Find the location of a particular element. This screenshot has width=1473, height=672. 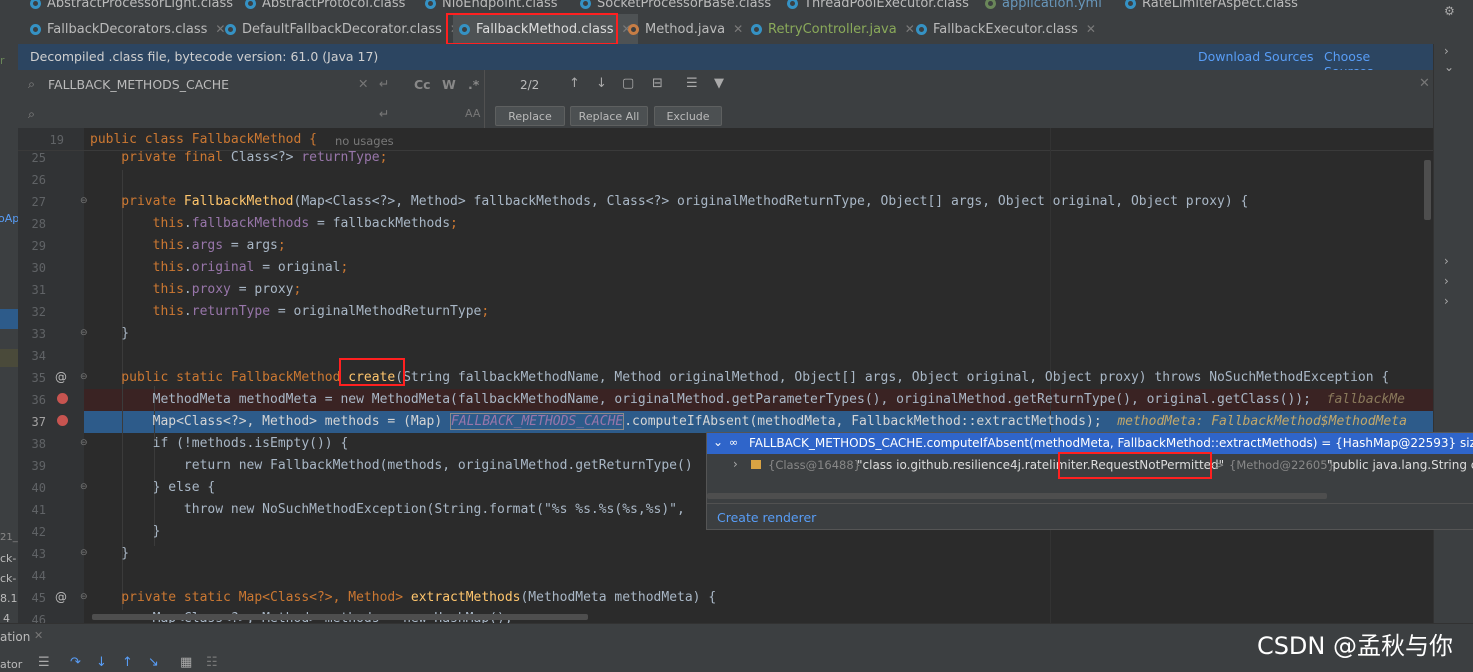

tab-fallback-executor: FallbackExecutor.class ✕ is located at coordinates (1006, 29).